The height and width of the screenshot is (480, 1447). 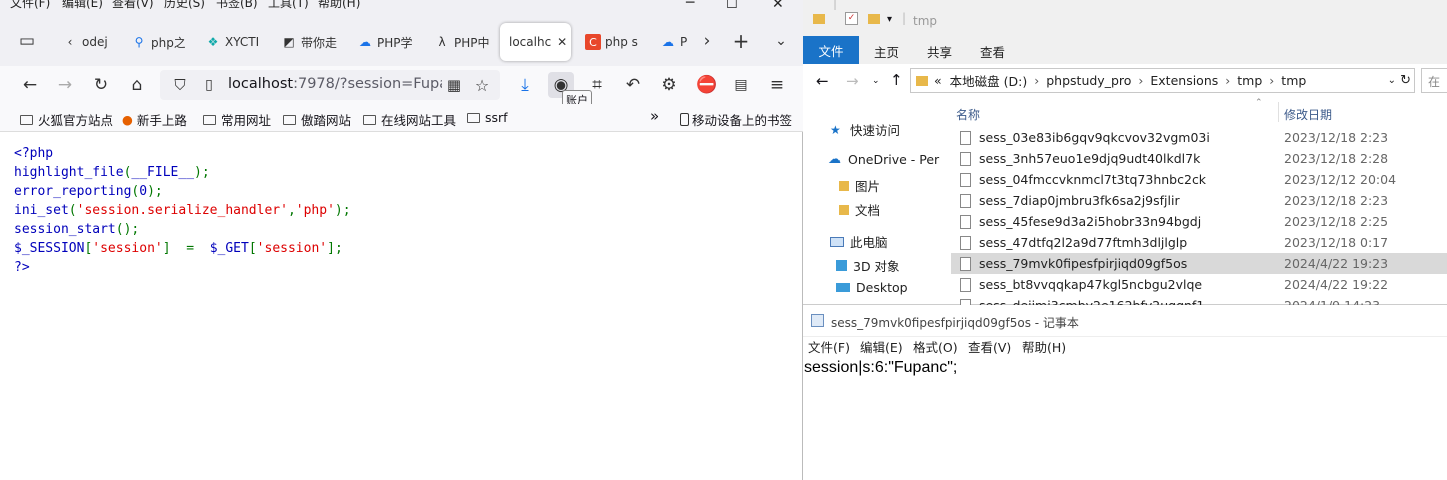 What do you see at coordinates (1044, 346) in the screenshot?
I see `notepad-menu-help: 帮助(H)` at bounding box center [1044, 346].